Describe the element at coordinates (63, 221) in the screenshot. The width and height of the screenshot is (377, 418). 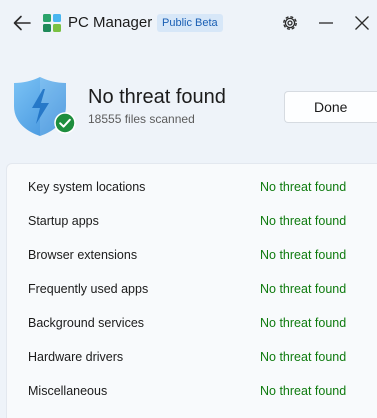
I see `result-label: Startup apps` at that location.